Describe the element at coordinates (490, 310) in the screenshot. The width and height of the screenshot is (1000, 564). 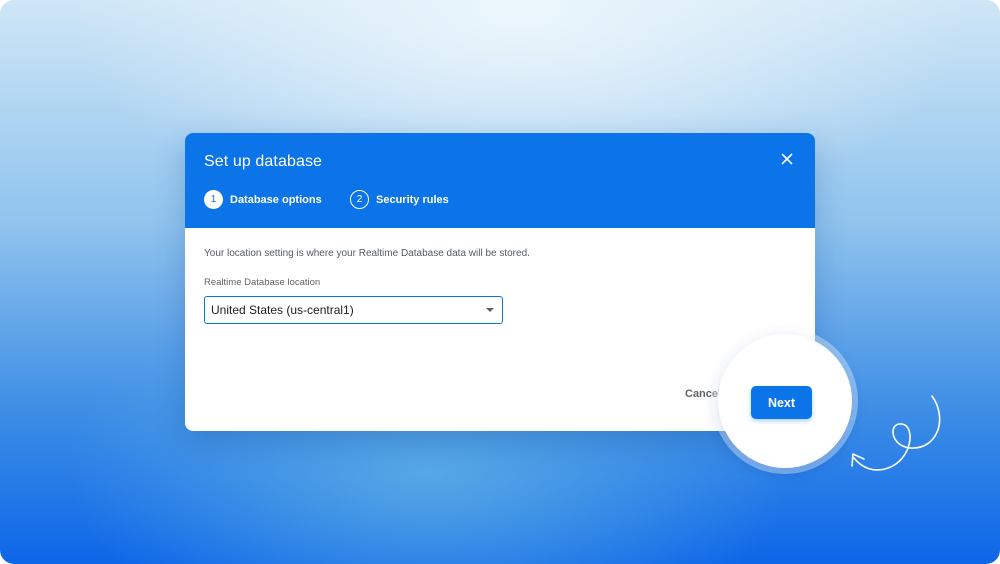
I see `dropdown-arrow-icon` at that location.